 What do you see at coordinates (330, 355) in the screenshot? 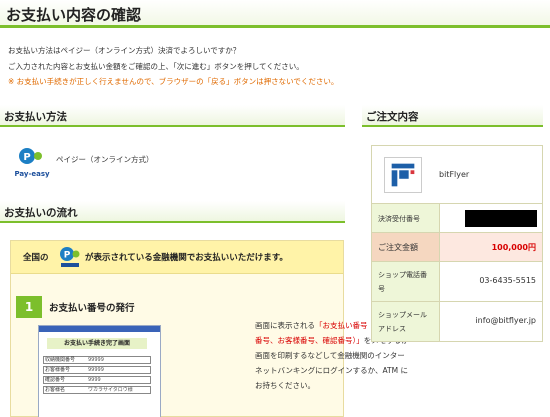
I see `desc-line-3: 画面を印刷するなどして金融機関のインター` at bounding box center [330, 355].